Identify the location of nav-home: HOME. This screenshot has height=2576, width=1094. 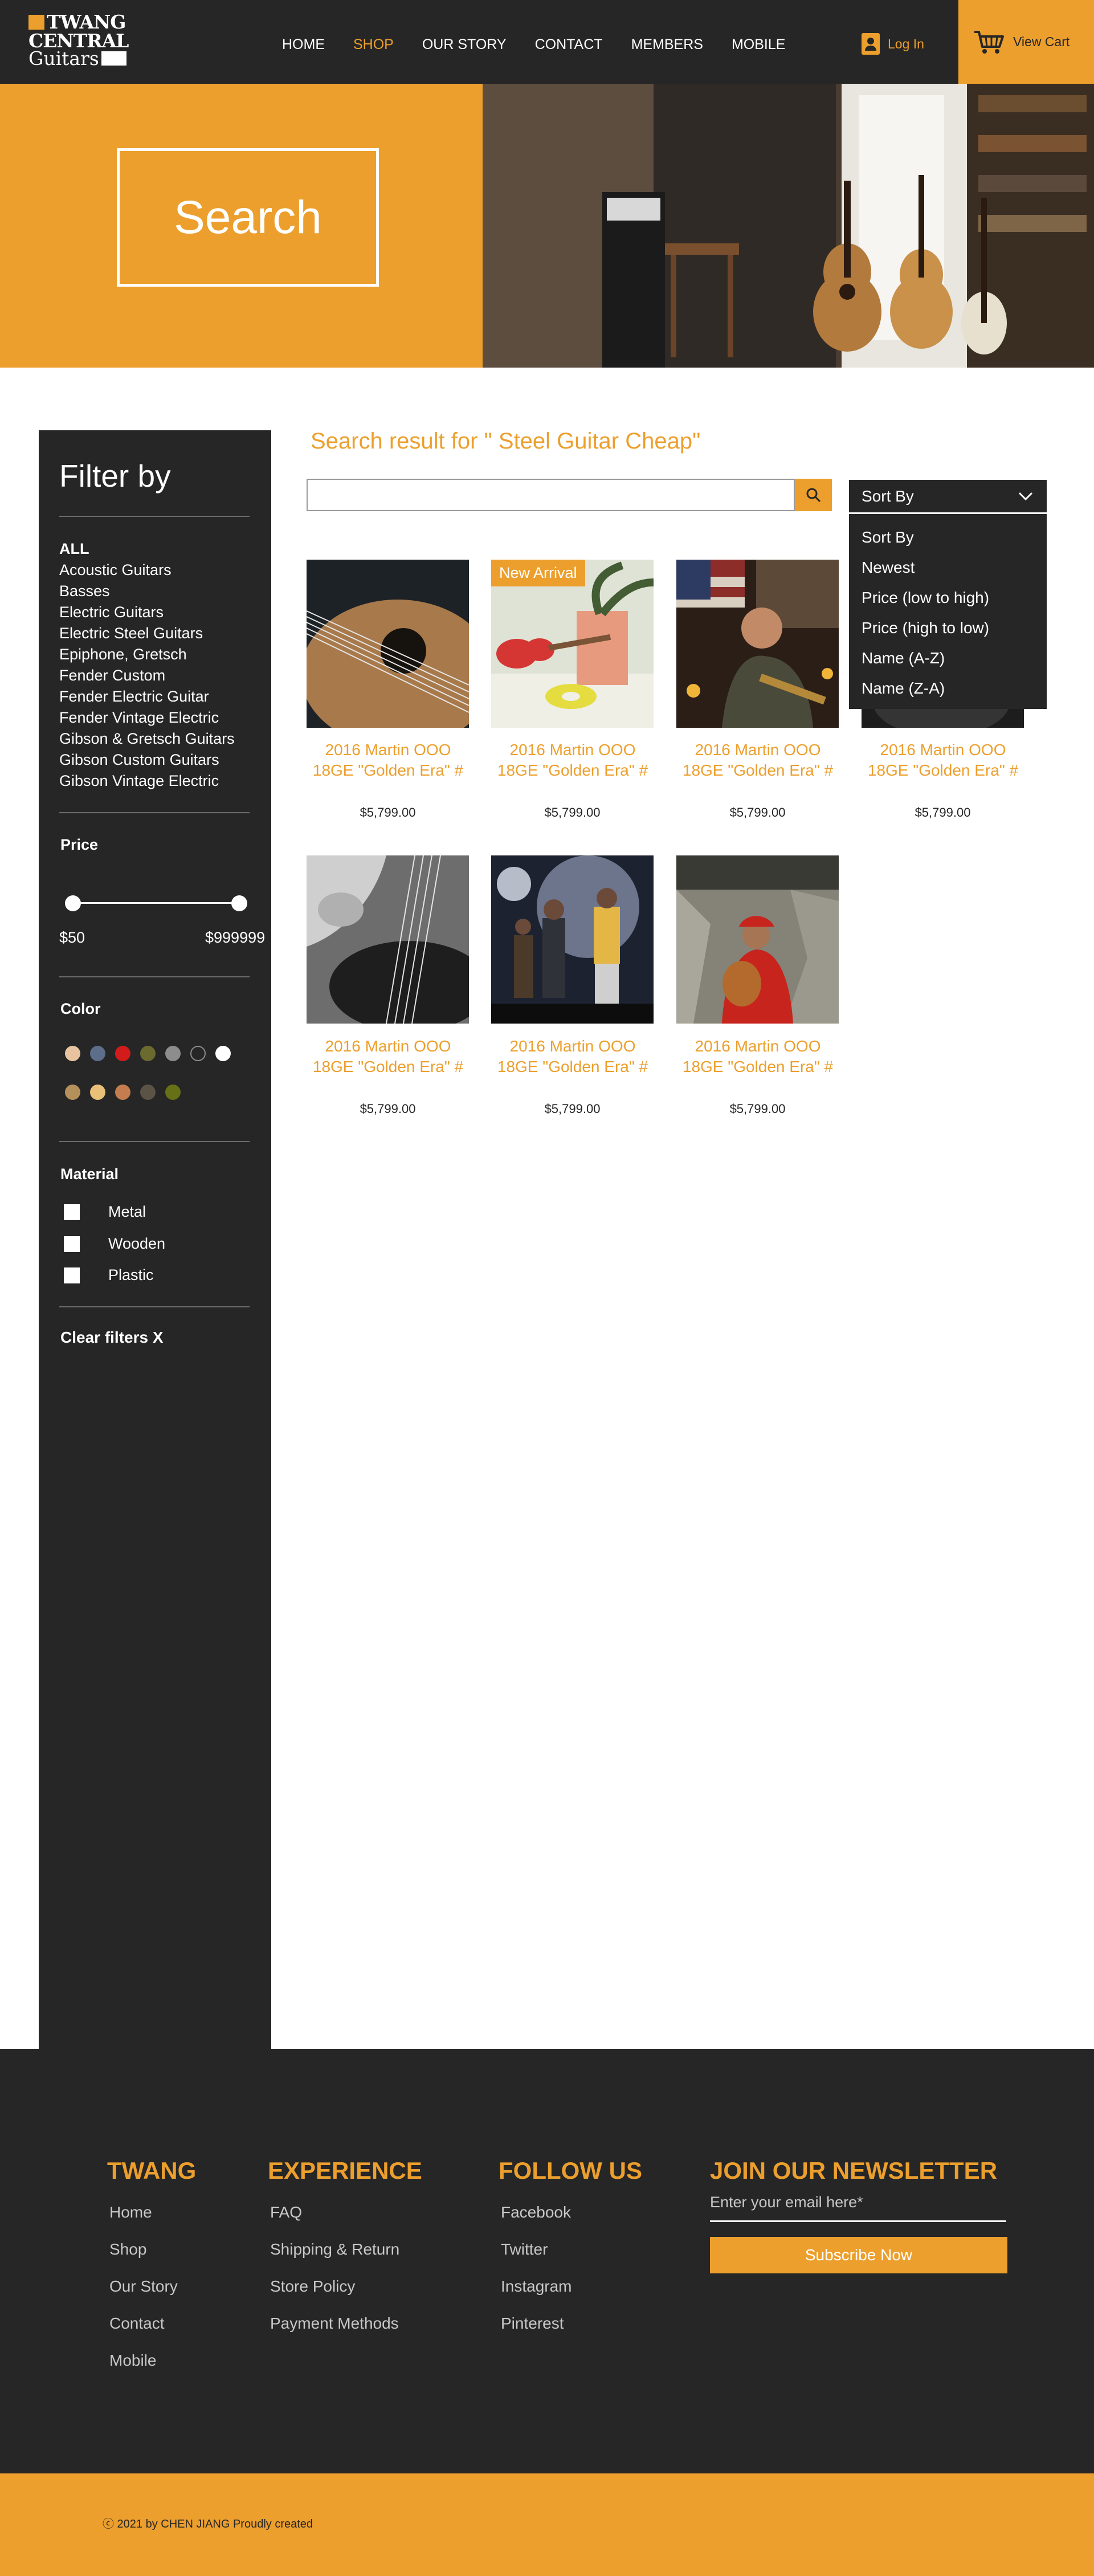
(303, 44).